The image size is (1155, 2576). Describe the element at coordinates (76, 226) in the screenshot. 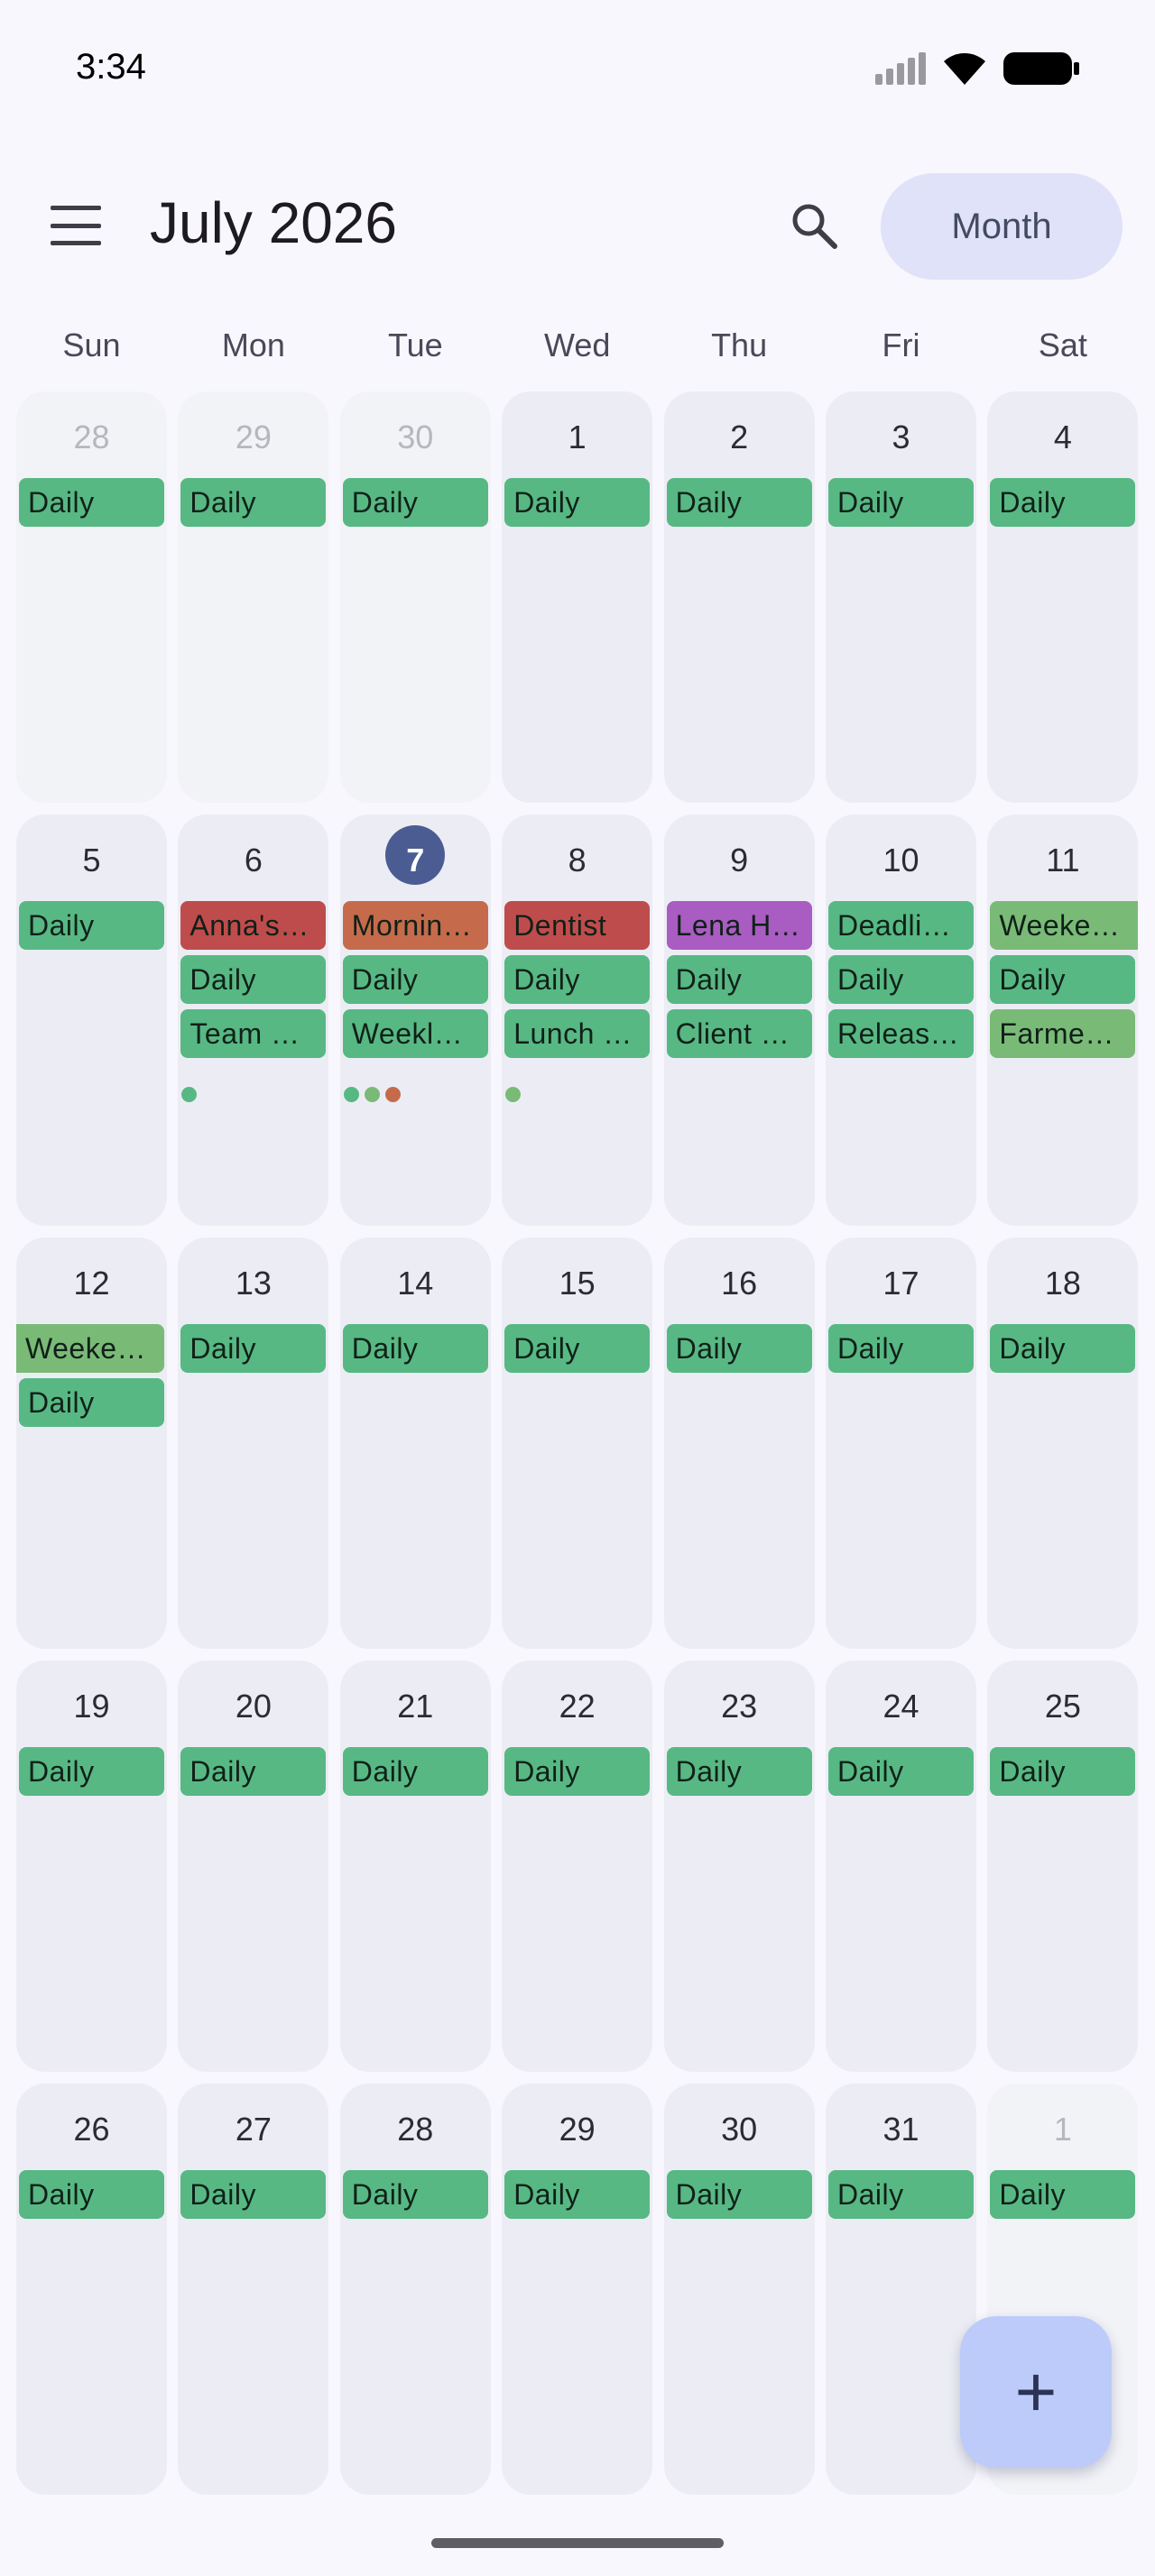

I see `menu-button` at that location.